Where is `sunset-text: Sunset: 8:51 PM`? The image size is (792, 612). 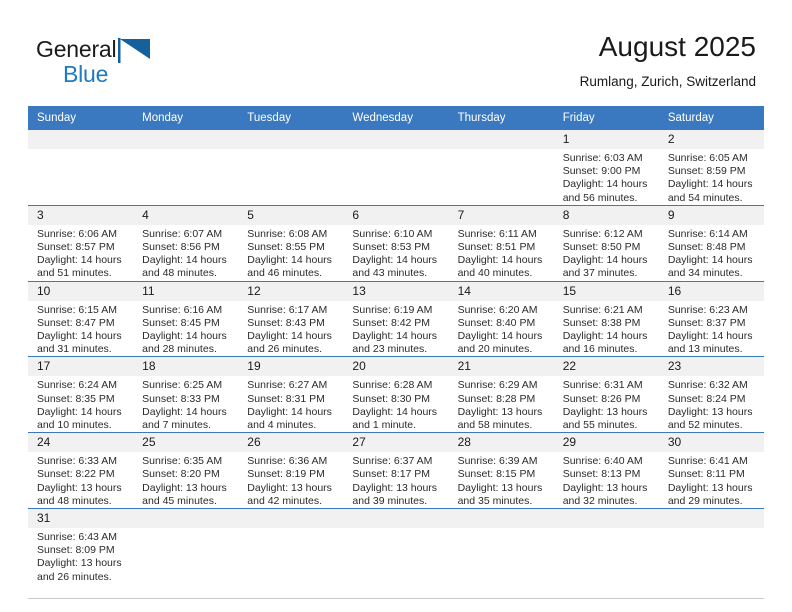 sunset-text: Sunset: 8:51 PM is located at coordinates (496, 247).